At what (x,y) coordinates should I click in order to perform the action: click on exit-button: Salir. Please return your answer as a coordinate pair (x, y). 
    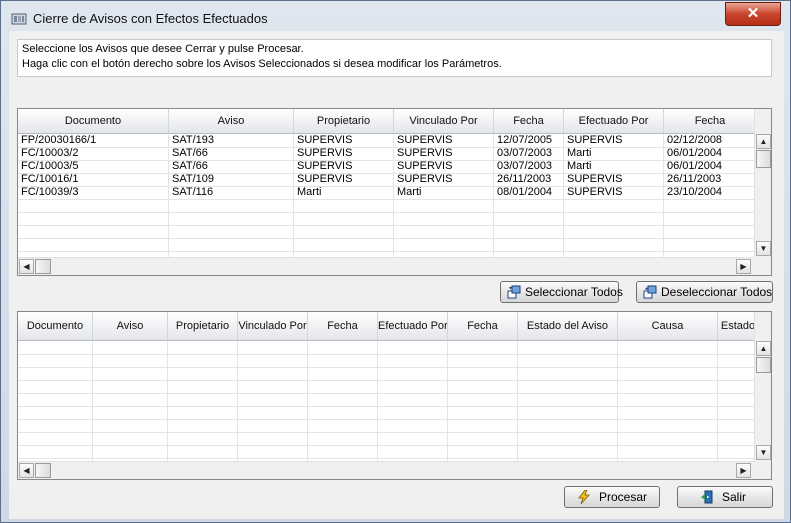
    Looking at the image, I should click on (725, 497).